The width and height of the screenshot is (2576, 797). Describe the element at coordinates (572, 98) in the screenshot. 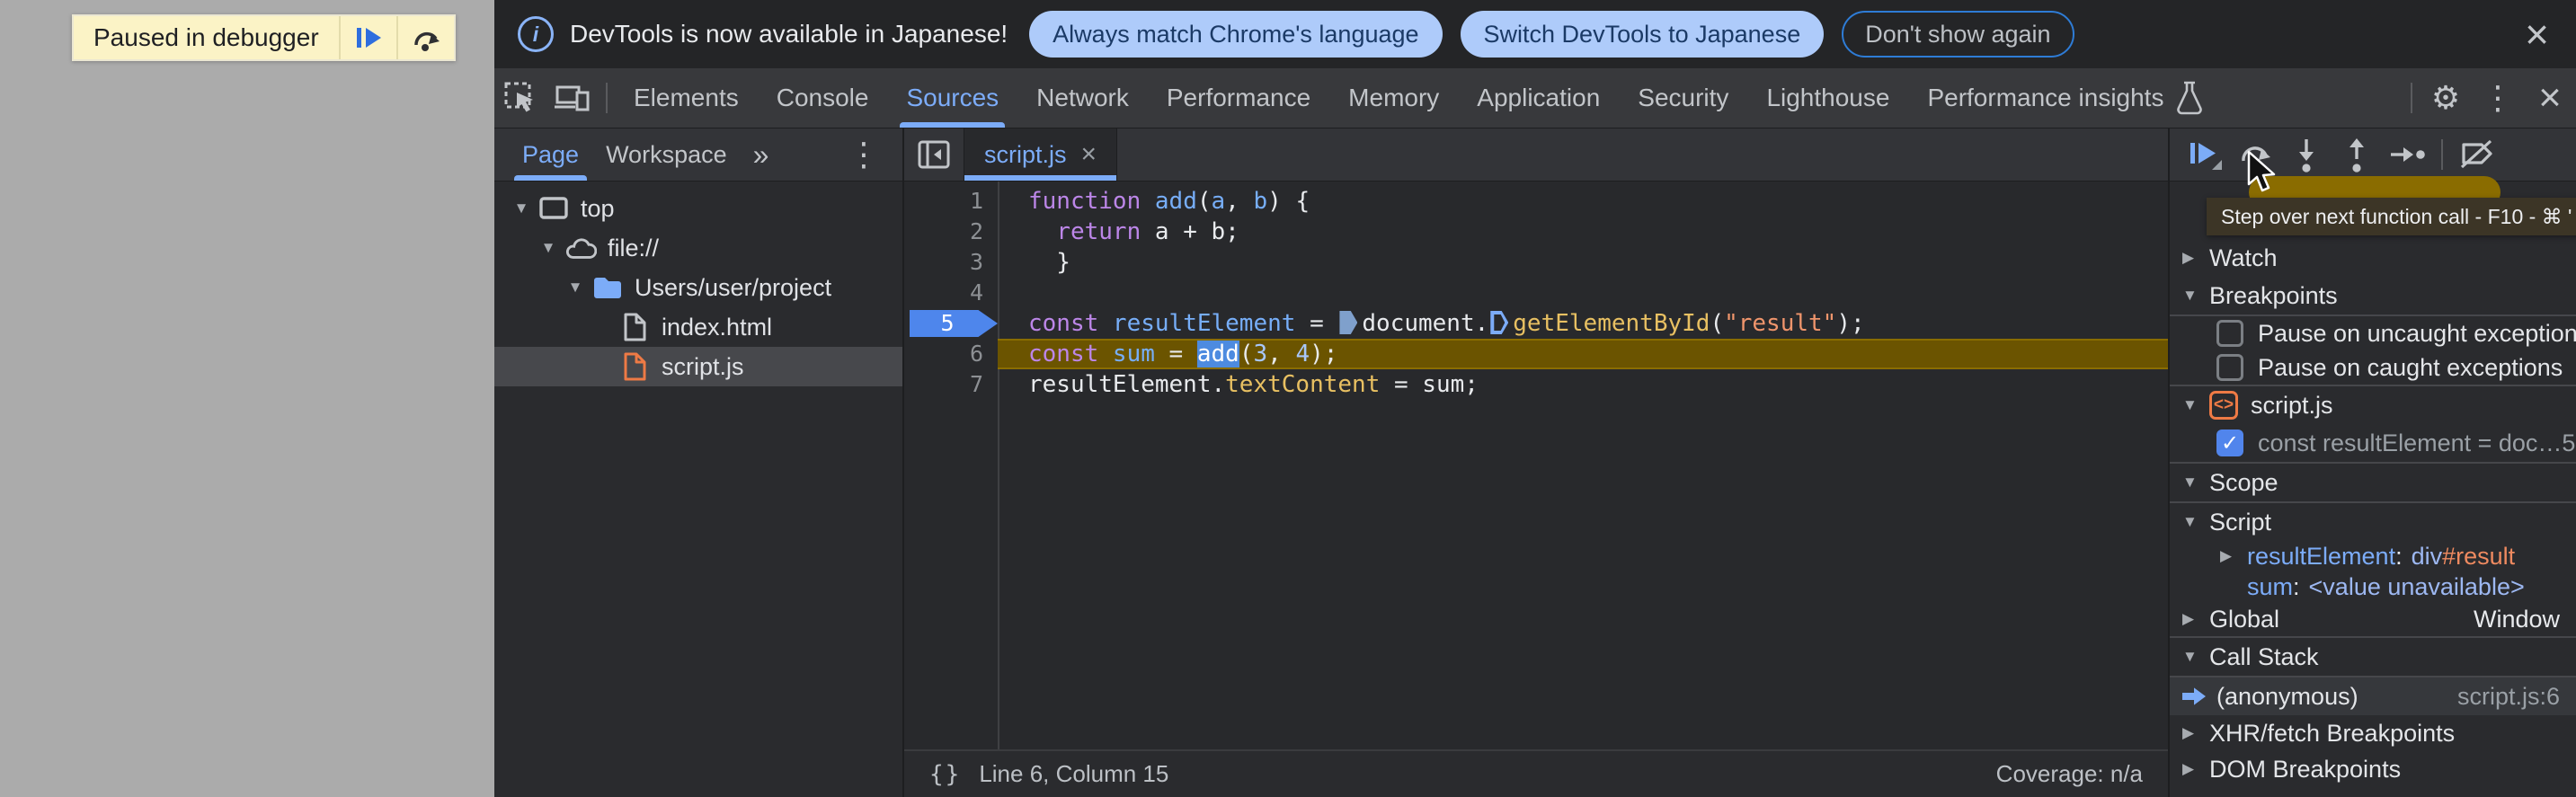

I see `device-toolbar-button` at that location.